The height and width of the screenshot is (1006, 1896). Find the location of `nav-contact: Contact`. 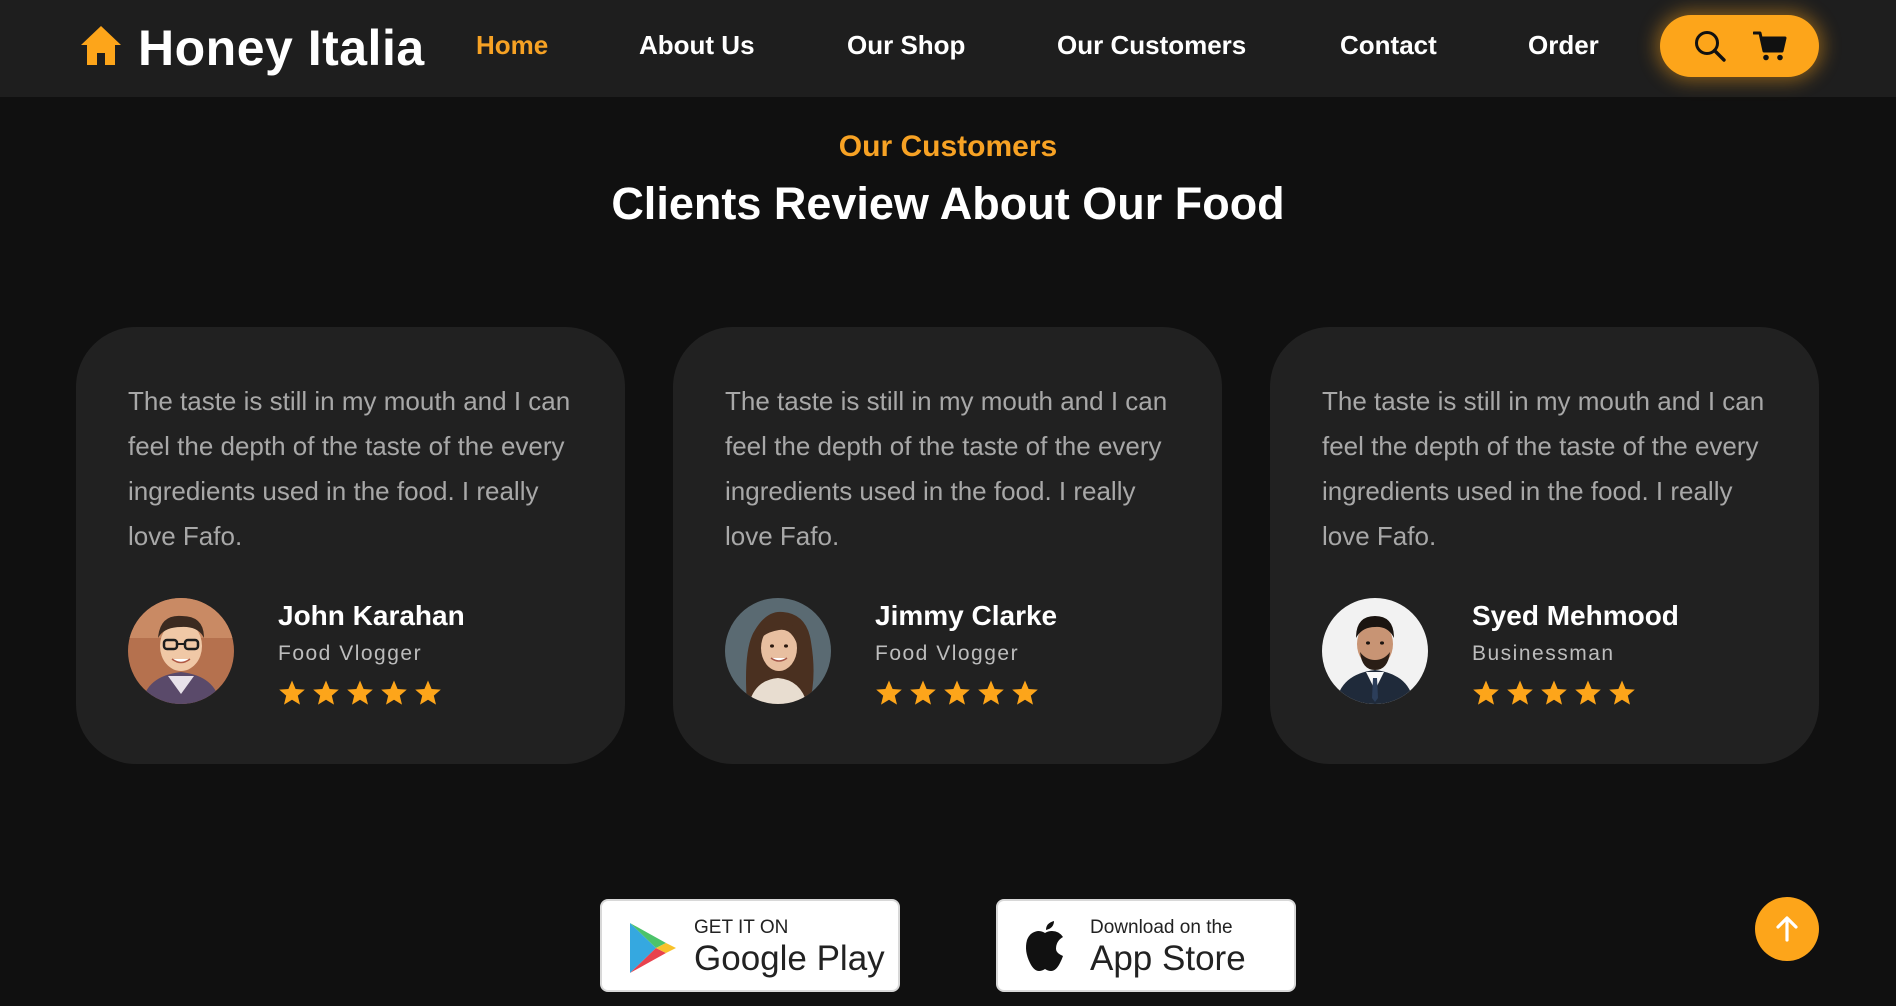

nav-contact: Contact is located at coordinates (1388, 45).